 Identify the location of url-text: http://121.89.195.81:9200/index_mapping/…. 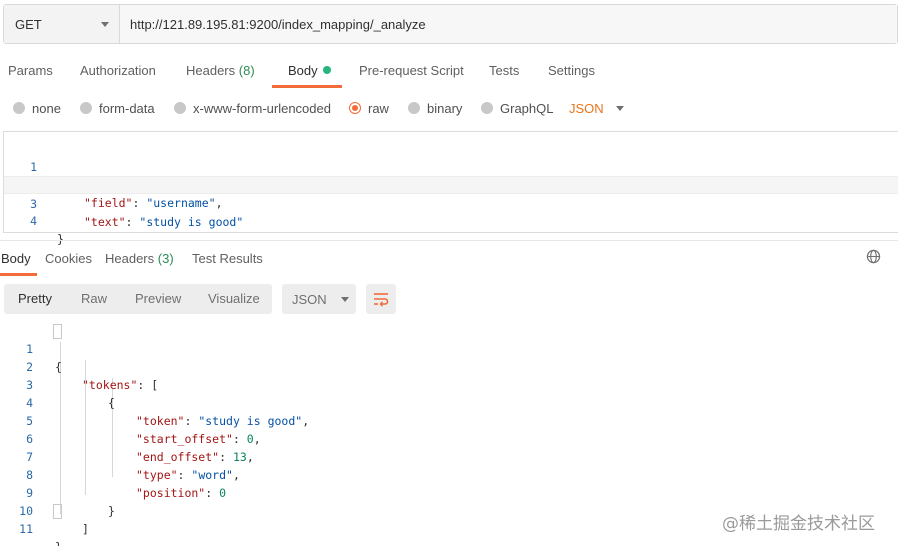
(278, 24).